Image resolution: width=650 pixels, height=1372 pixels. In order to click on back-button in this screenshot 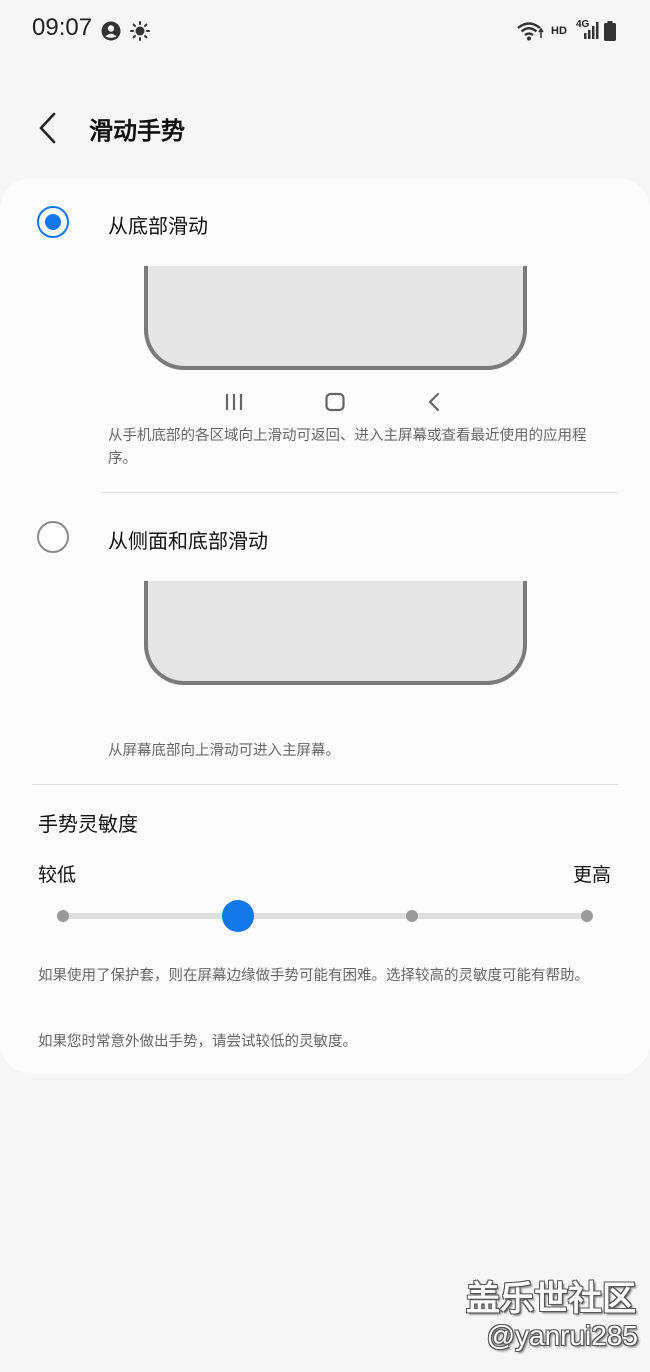, I will do `click(48, 128)`.